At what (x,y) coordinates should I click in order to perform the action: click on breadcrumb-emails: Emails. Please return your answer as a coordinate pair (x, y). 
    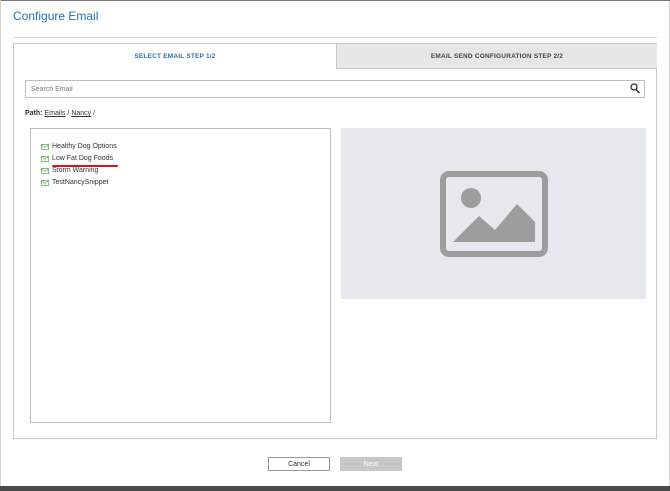
    Looking at the image, I should click on (54, 113).